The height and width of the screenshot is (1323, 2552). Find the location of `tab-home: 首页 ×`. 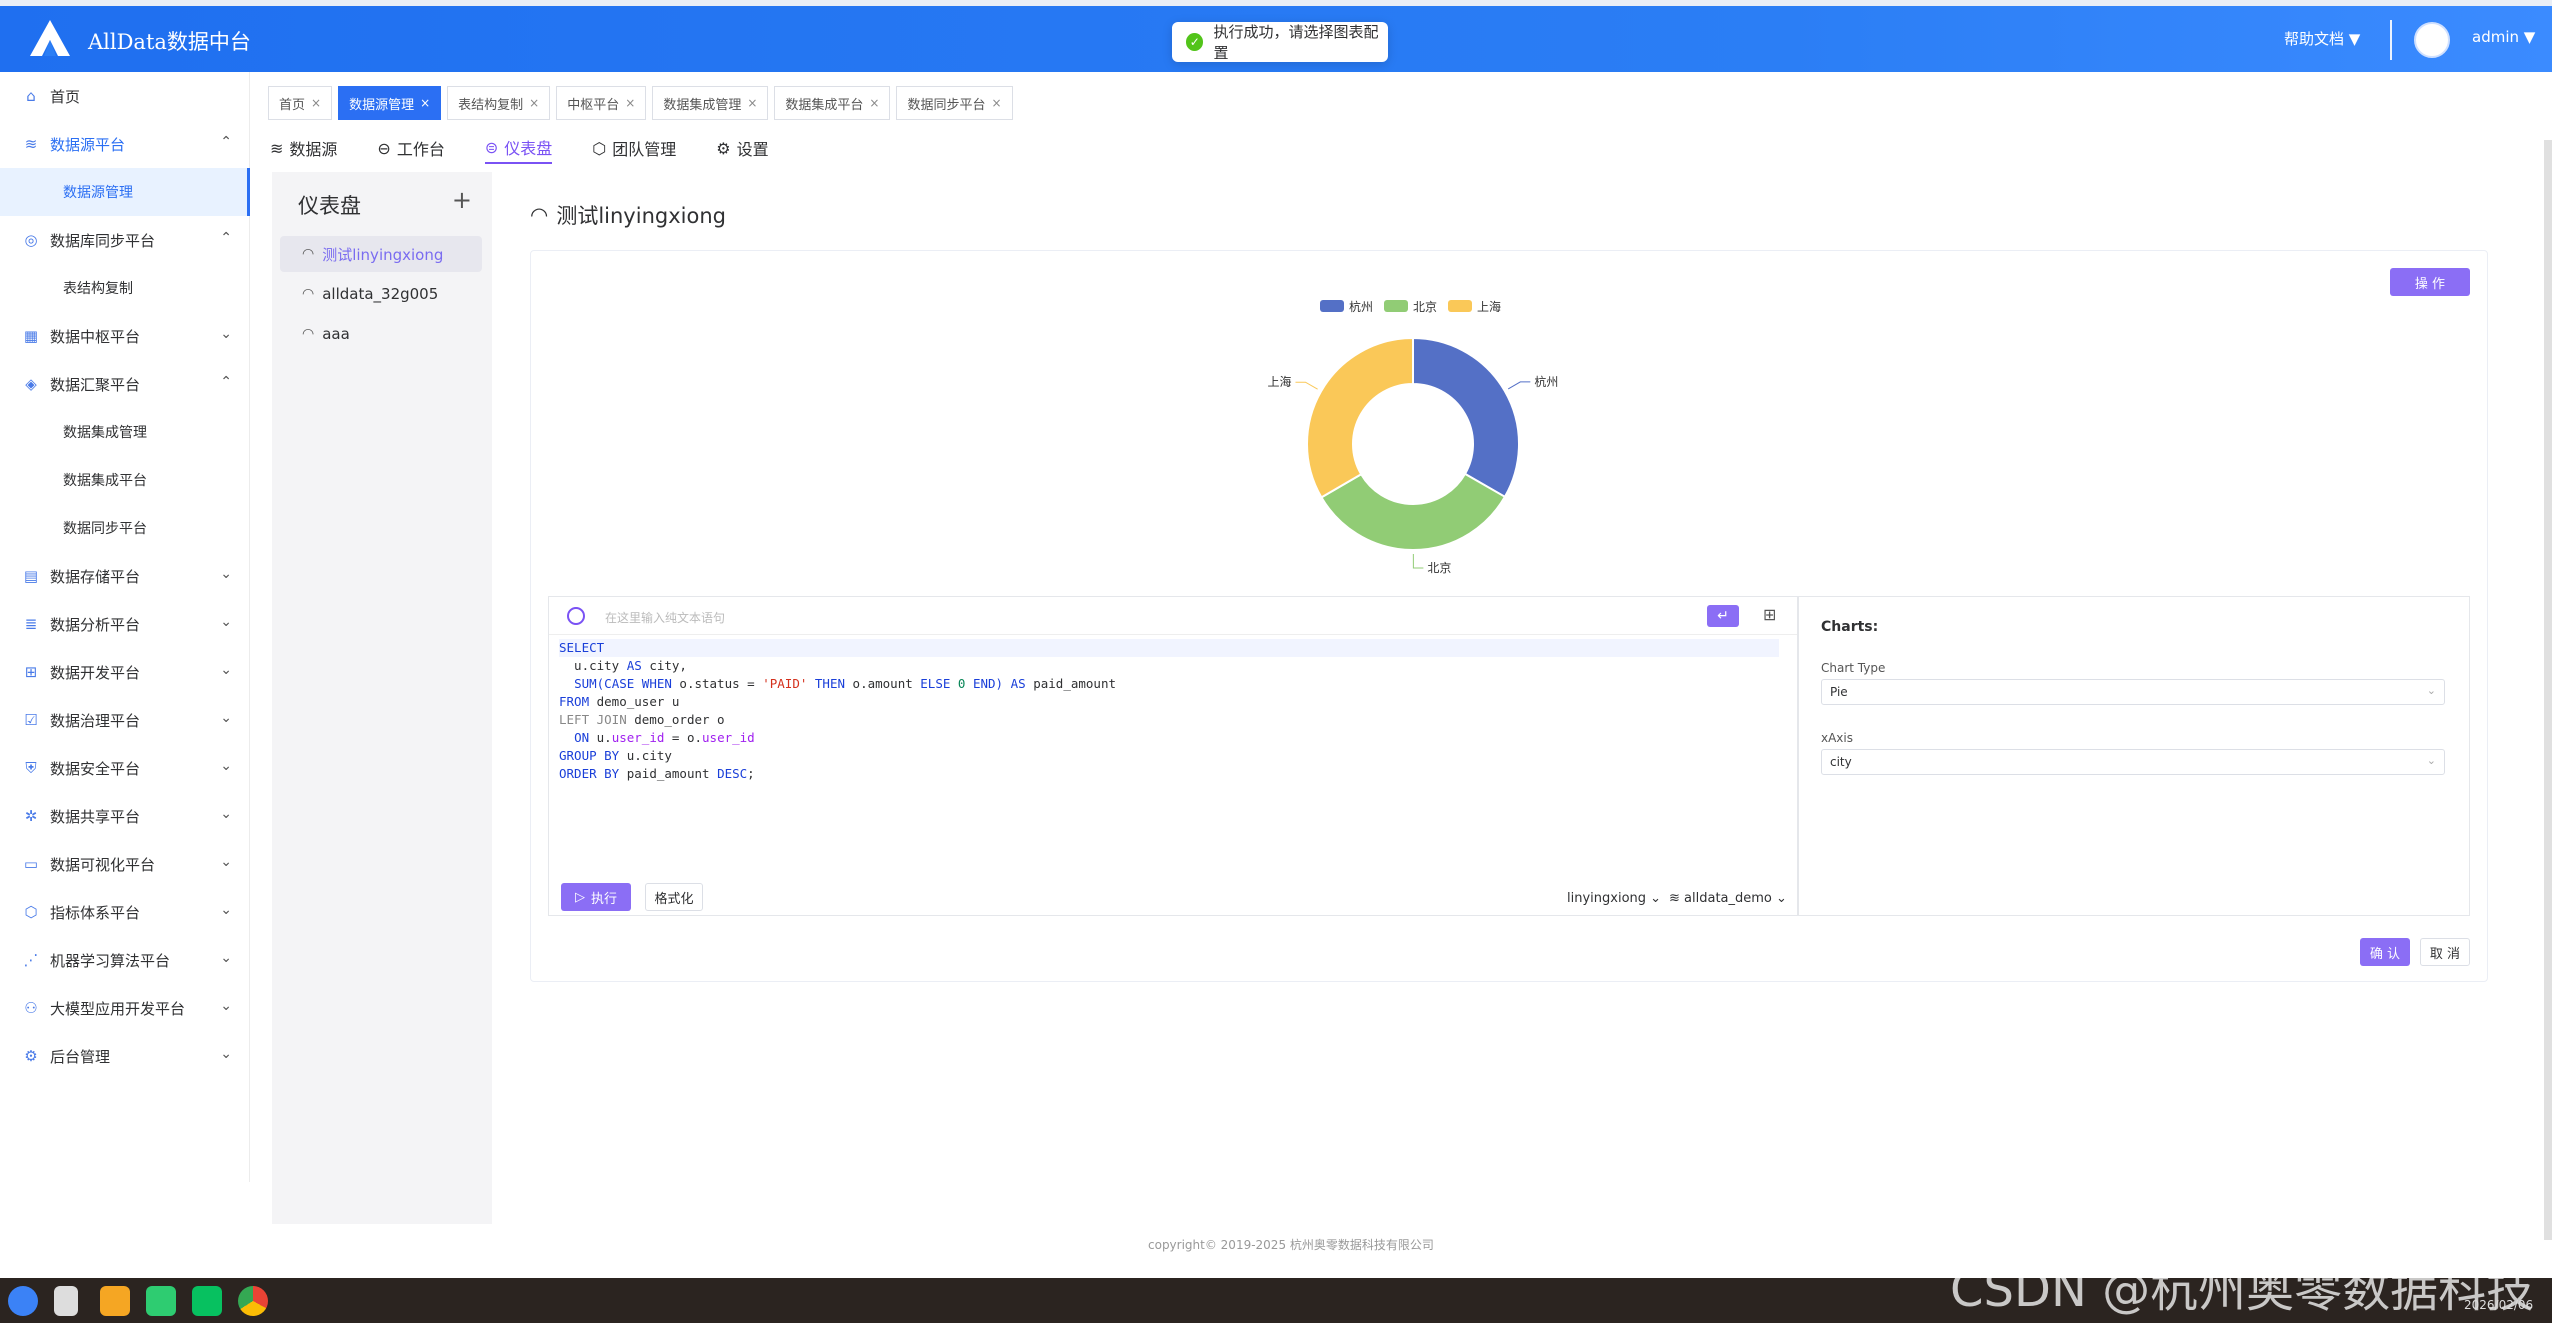

tab-home: 首页 × is located at coordinates (300, 103).